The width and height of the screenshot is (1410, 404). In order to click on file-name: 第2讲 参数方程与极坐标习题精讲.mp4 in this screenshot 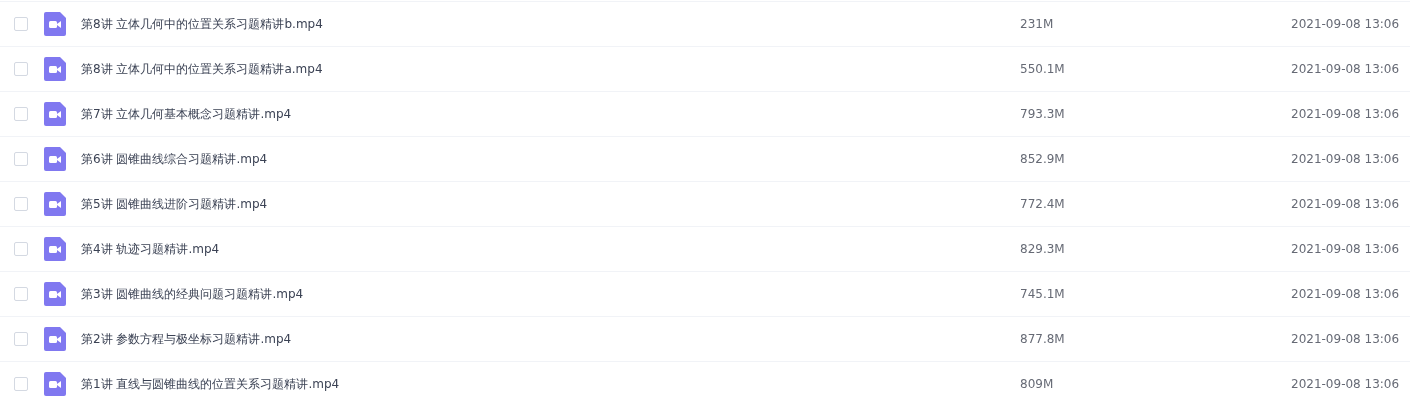, I will do `click(550, 339)`.